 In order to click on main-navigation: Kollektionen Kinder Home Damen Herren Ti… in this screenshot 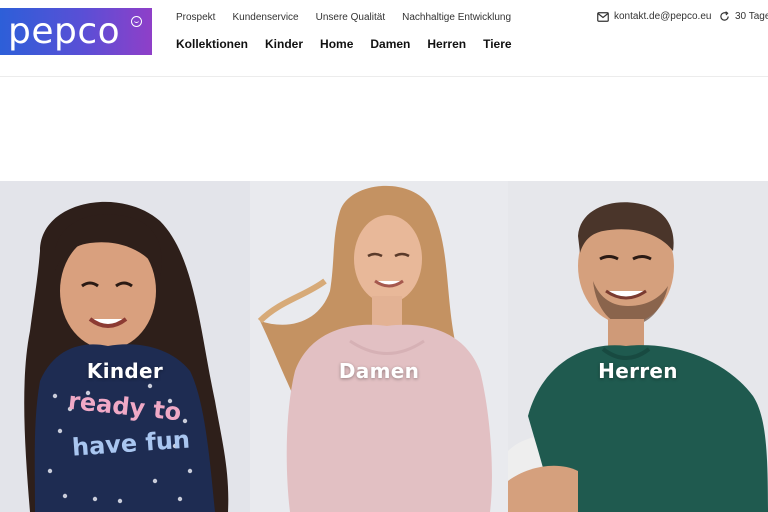, I will do `click(344, 44)`.